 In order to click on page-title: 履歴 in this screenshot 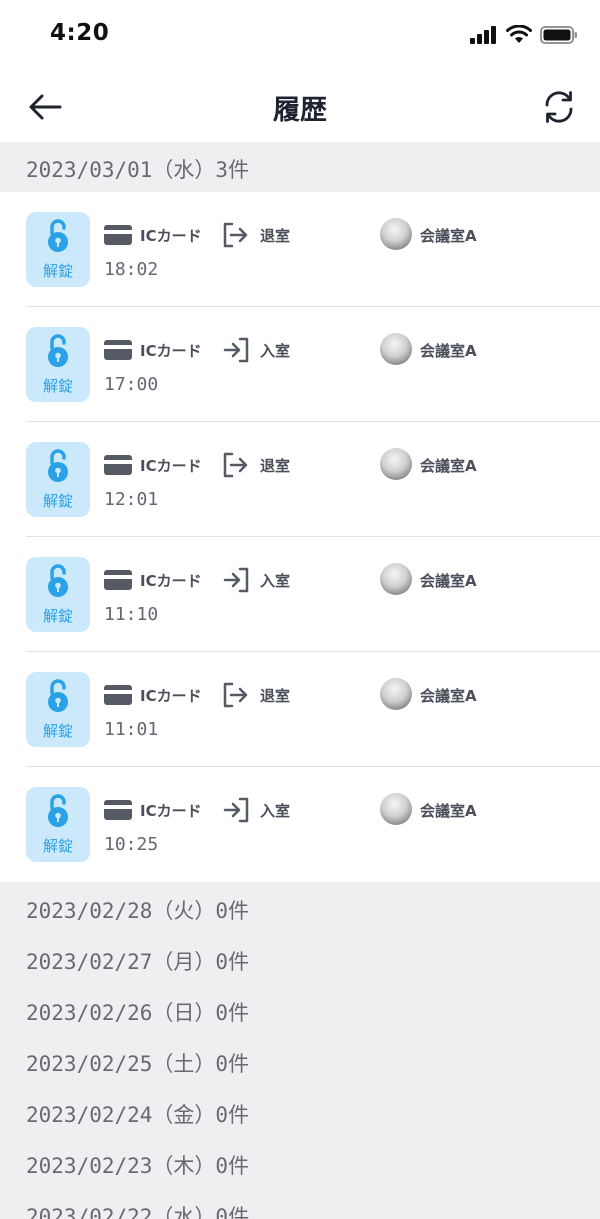, I will do `click(300, 110)`.